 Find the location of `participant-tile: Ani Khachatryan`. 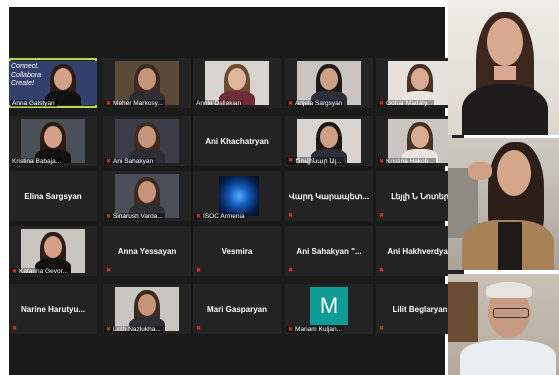

participant-tile: Ani Khachatryan is located at coordinates (237, 141).